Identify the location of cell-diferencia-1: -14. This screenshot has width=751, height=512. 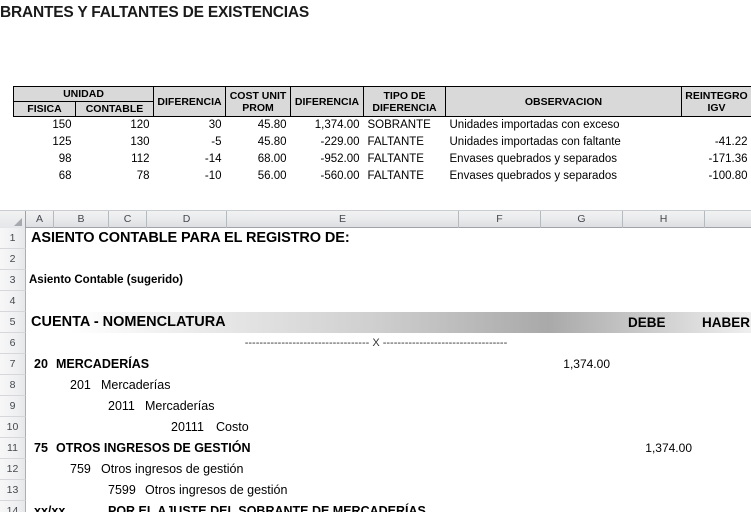
(213, 159).